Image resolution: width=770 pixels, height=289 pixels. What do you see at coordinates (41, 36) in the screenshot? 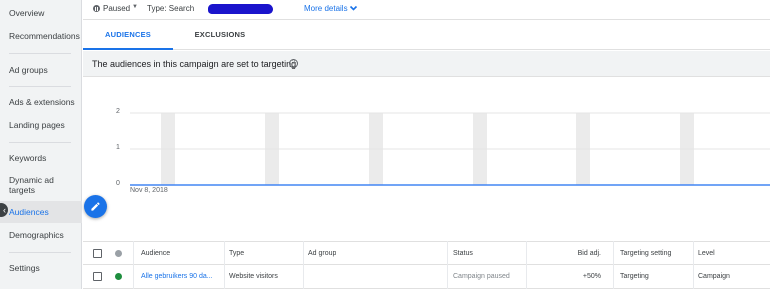
I see `sidebar-item-recommendations: Recommendations` at bounding box center [41, 36].